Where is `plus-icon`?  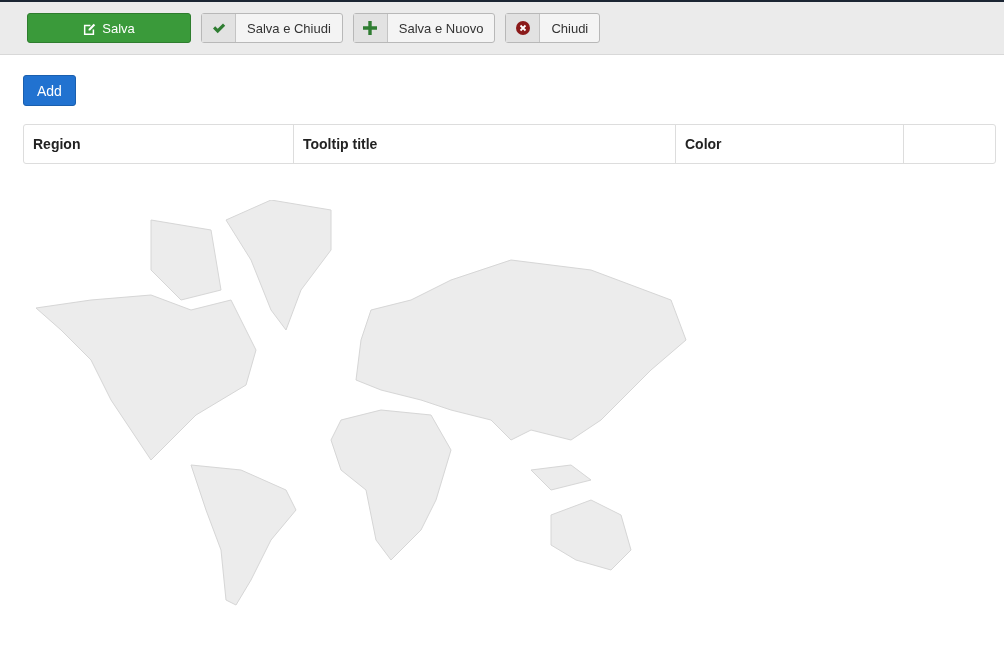
plus-icon is located at coordinates (370, 28).